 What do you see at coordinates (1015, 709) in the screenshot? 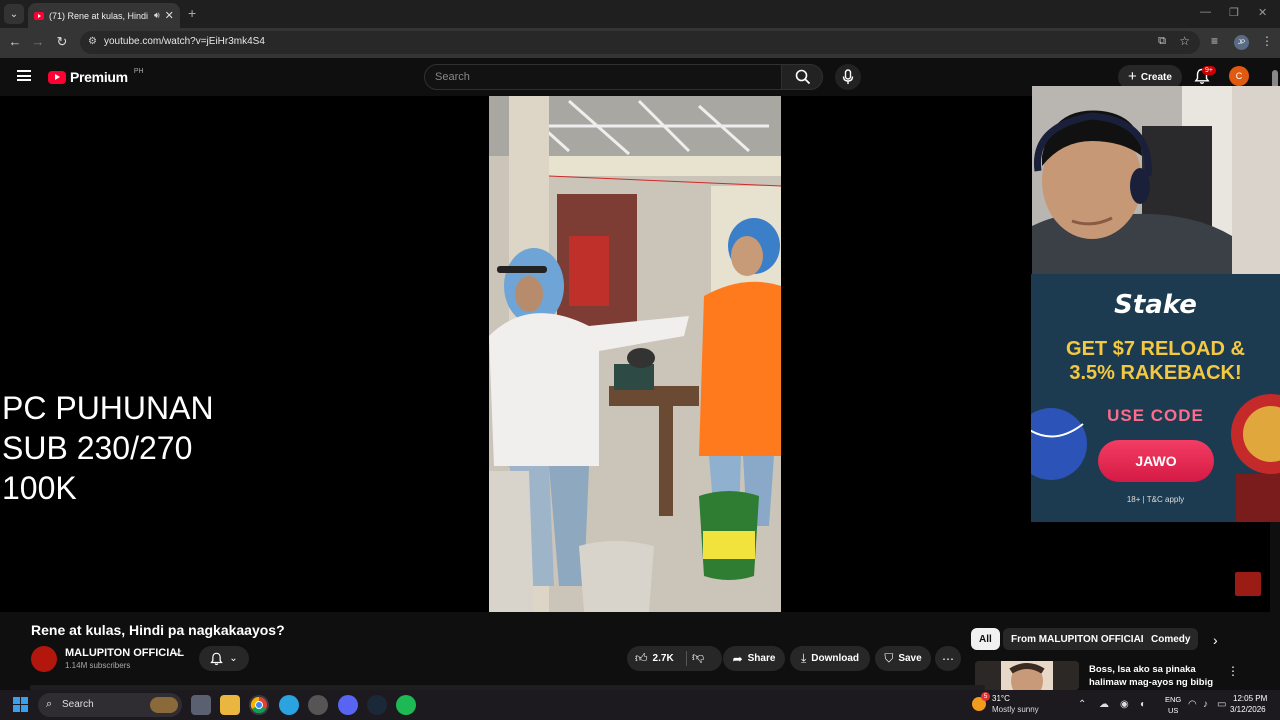
I see `weather-description: Mostly sunny` at bounding box center [1015, 709].